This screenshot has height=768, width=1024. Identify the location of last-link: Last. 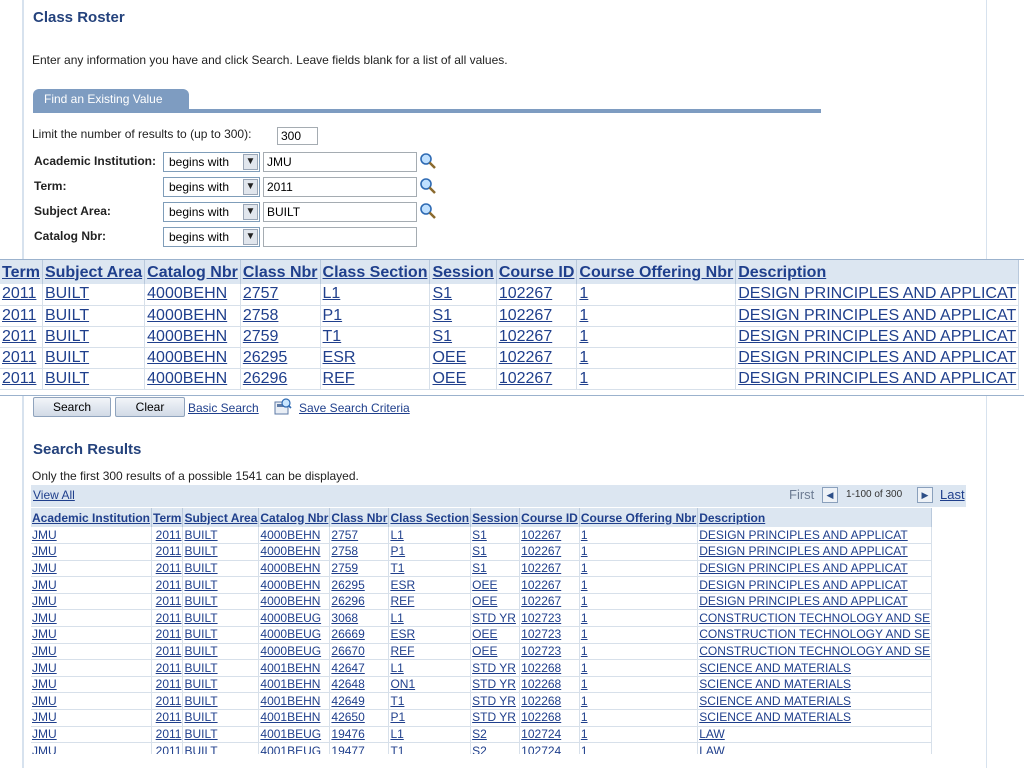
(952, 494).